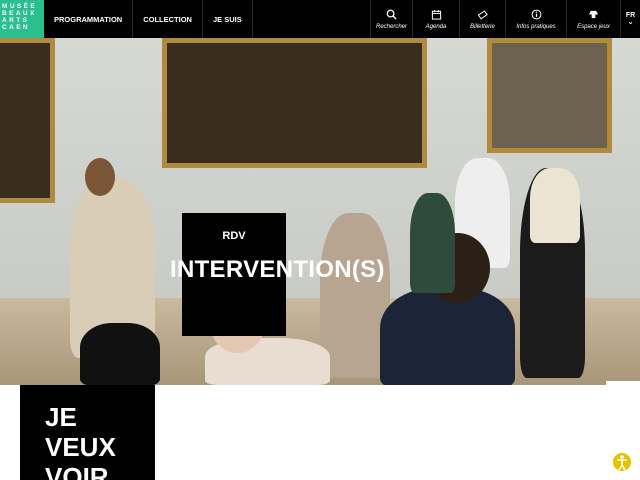  I want to click on agenda-button: Agenda, so click(435, 19).